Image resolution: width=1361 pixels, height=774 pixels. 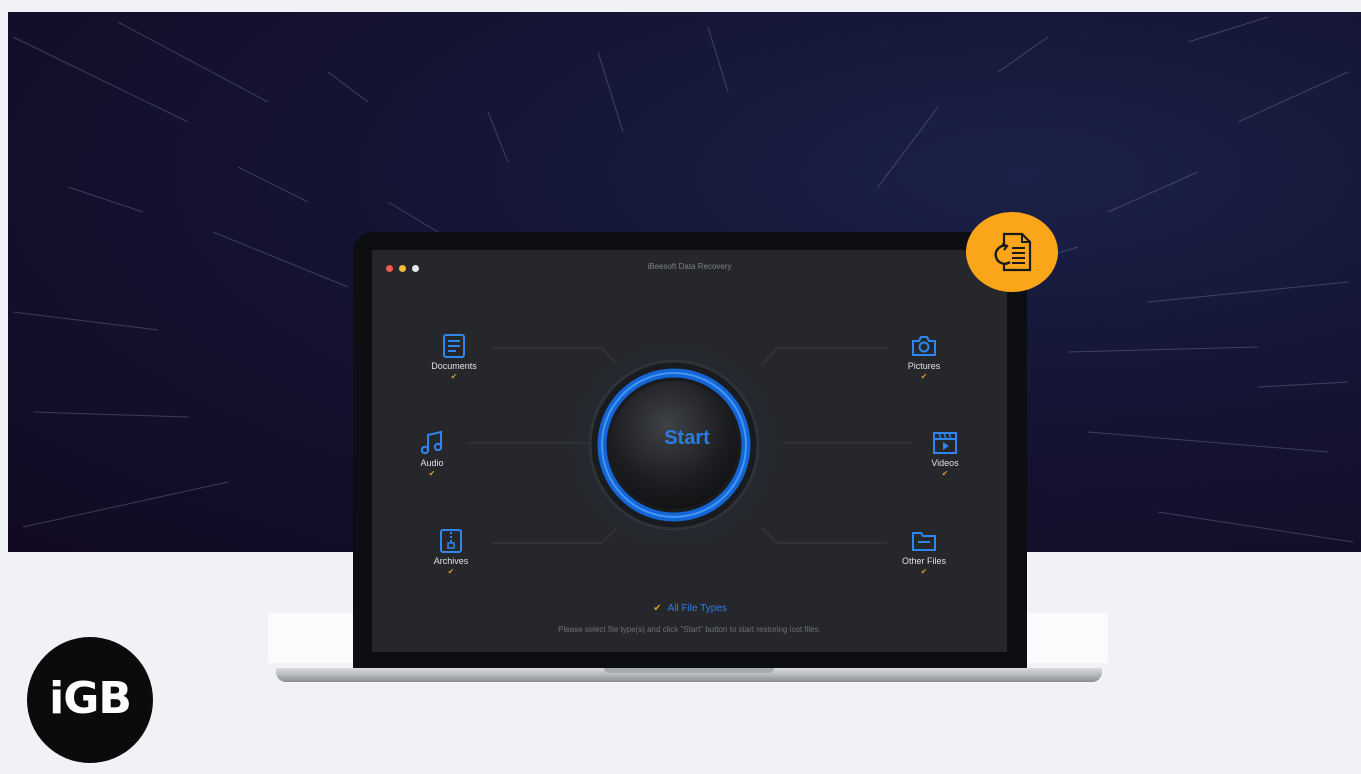 What do you see at coordinates (451, 561) in the screenshot?
I see `category-label: Archives` at bounding box center [451, 561].